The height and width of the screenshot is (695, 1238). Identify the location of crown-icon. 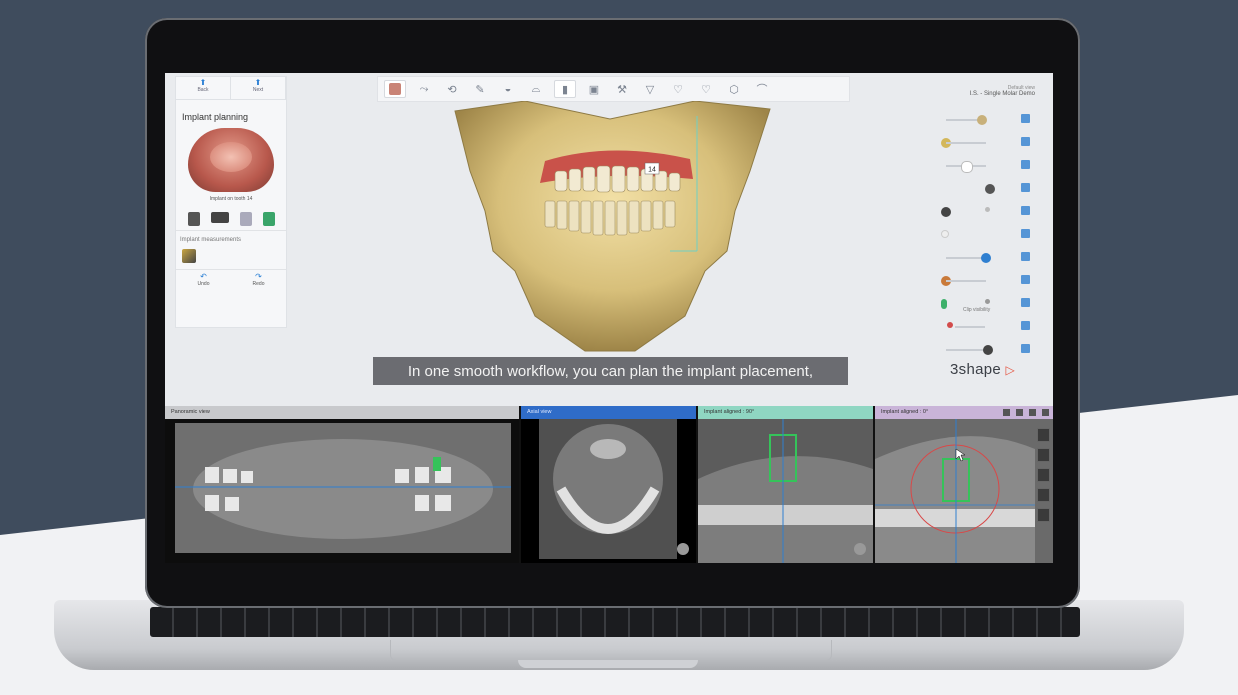
(245, 219).